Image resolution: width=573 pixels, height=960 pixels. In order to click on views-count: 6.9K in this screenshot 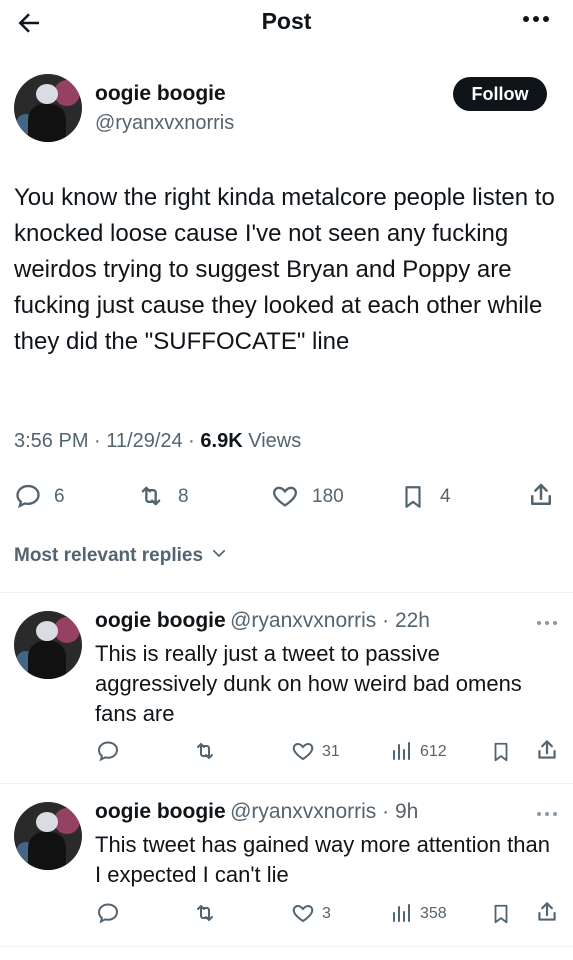, I will do `click(221, 441)`.